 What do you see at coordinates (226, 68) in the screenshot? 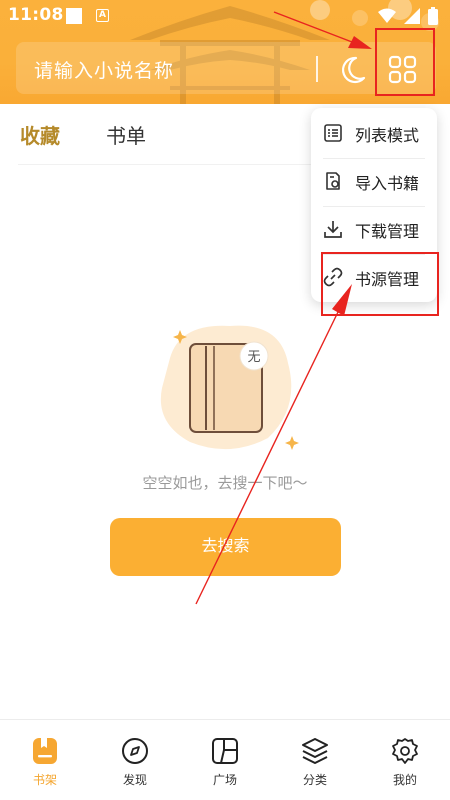
I see `search-bar: 请输入小说名称` at bounding box center [226, 68].